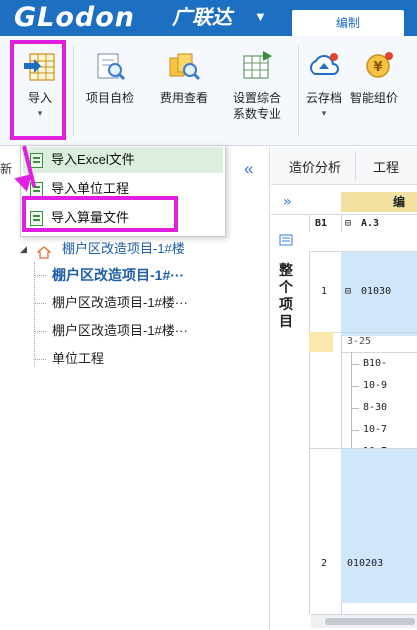 This screenshot has height=630, width=417. I want to click on tree-root-project: ◢ 棚户区改造项目-1#楼, so click(134, 249).